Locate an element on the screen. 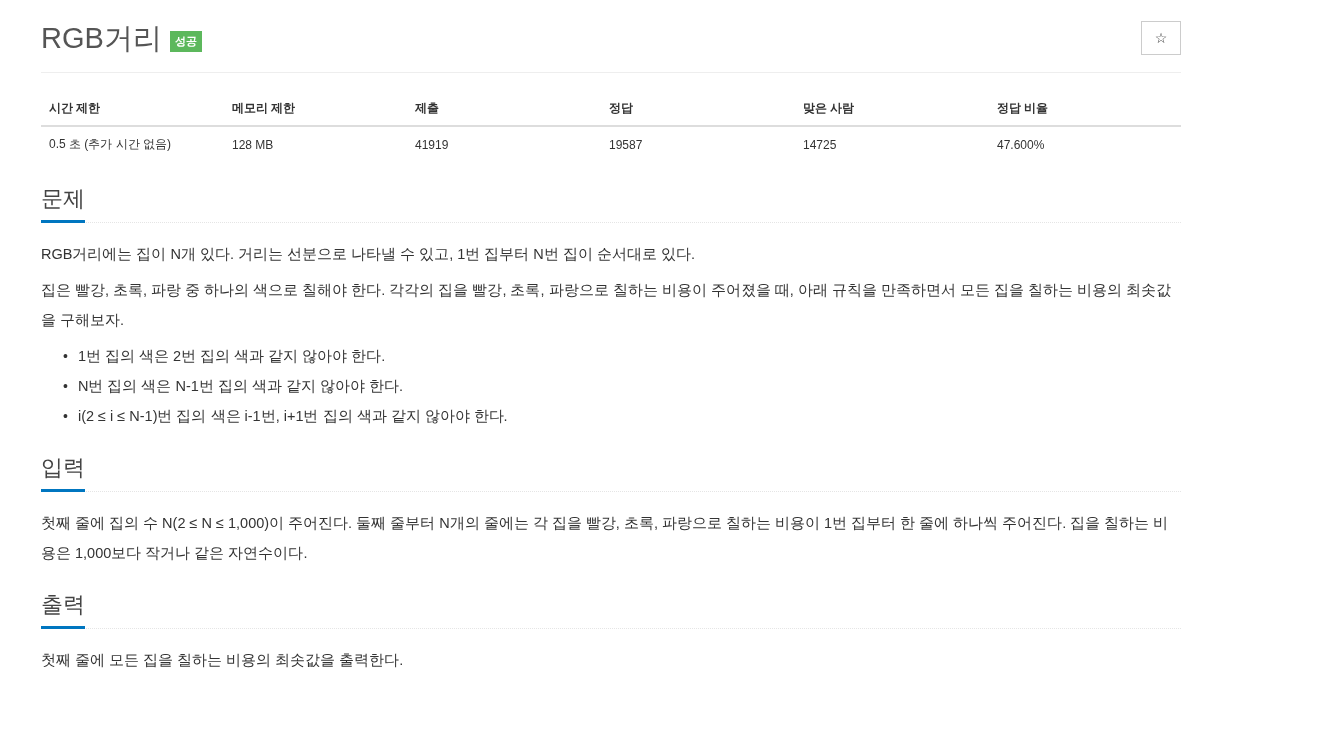 The image size is (1324, 733). column-header: 메모리 제한 is located at coordinates (315, 109).